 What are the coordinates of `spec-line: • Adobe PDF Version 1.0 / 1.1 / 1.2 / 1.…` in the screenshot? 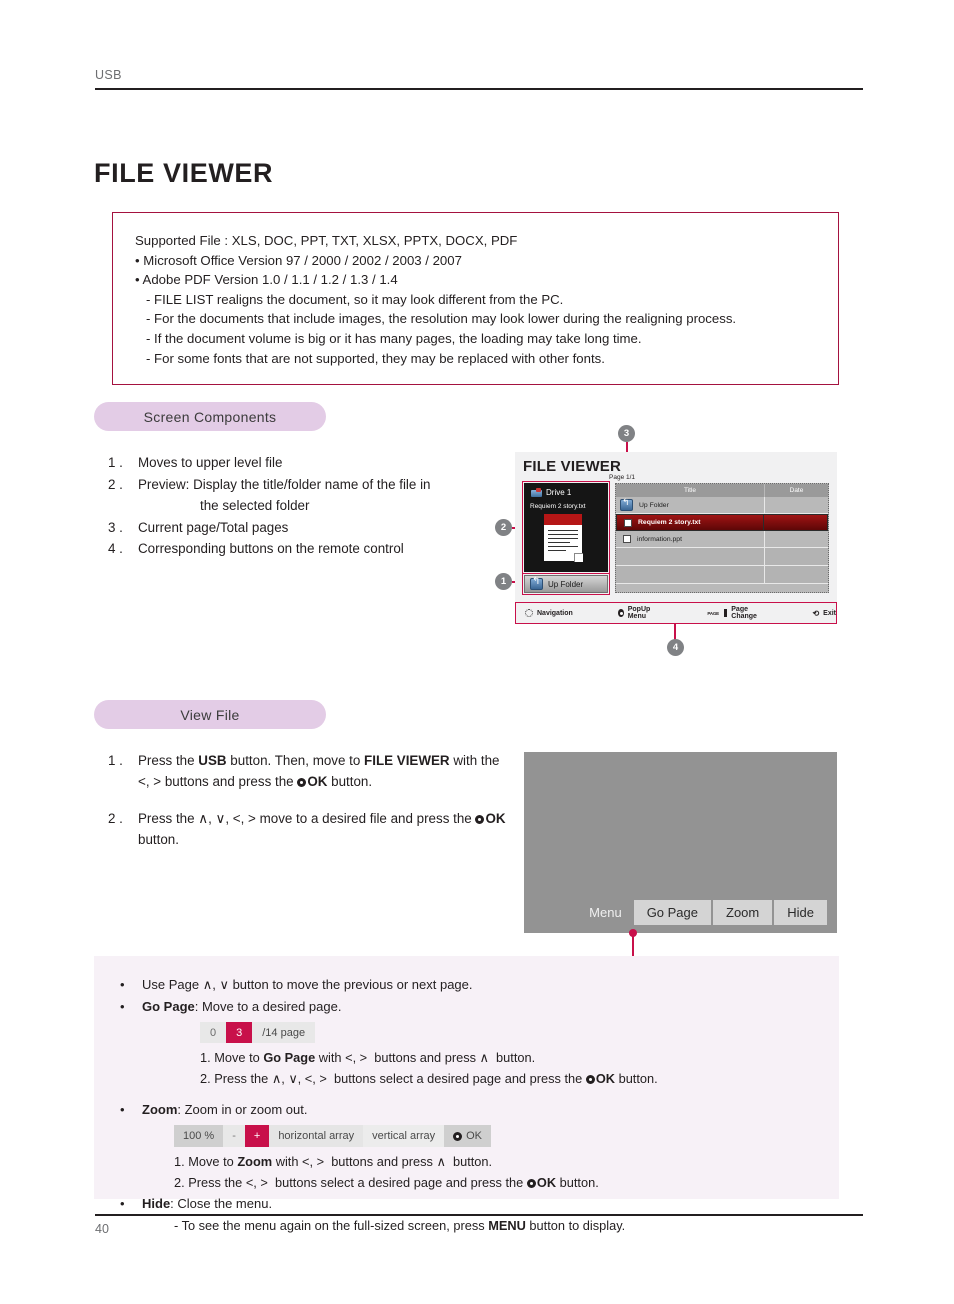 It's located at (266, 280).